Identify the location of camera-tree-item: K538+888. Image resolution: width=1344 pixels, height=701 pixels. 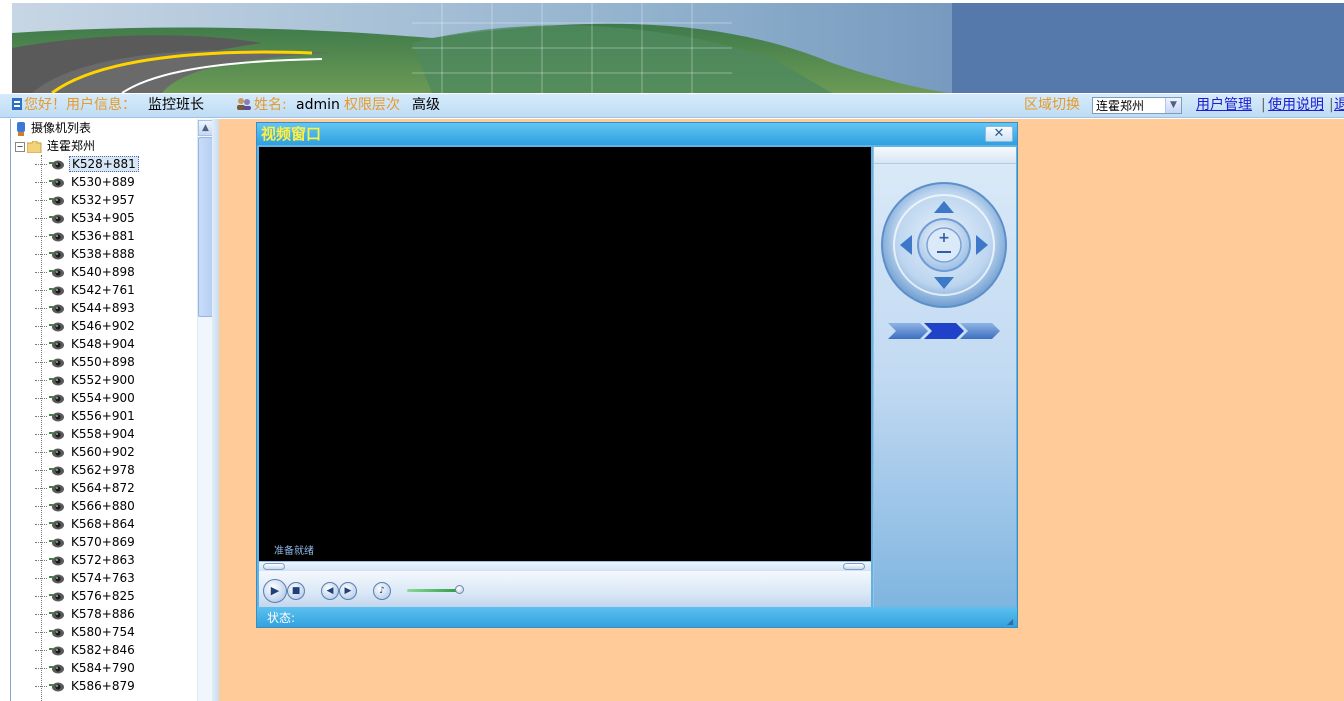
(86, 254).